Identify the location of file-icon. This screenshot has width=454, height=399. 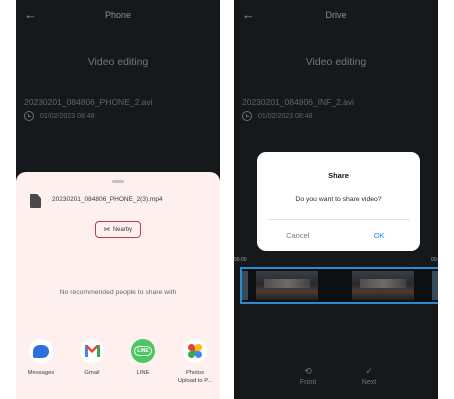
(35, 201).